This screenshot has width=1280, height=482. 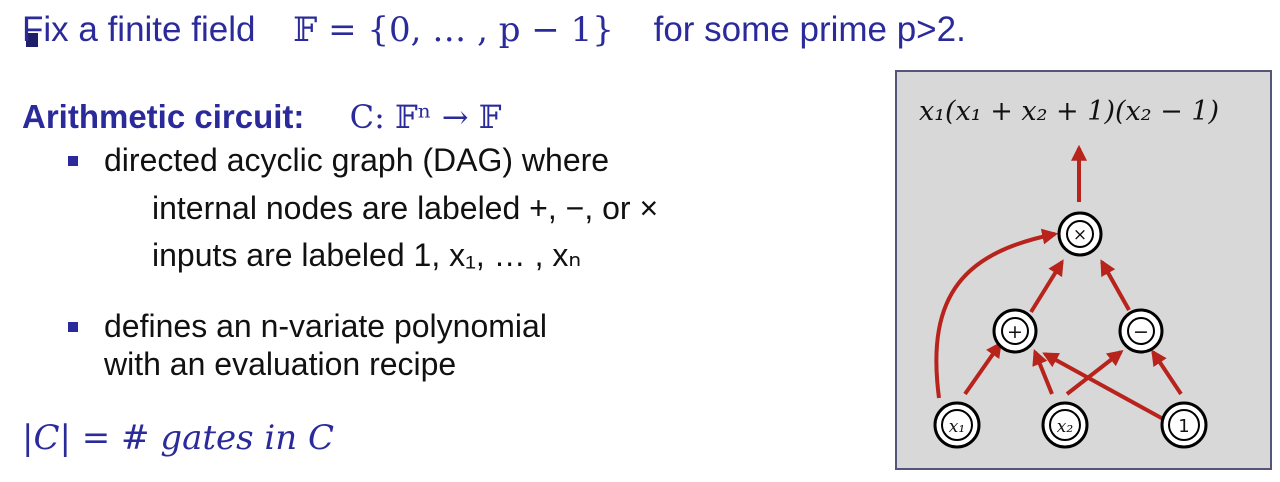 What do you see at coordinates (453, 30) in the screenshot?
I see `field-math: 𝔽 = {0, … , p − 1}` at bounding box center [453, 30].